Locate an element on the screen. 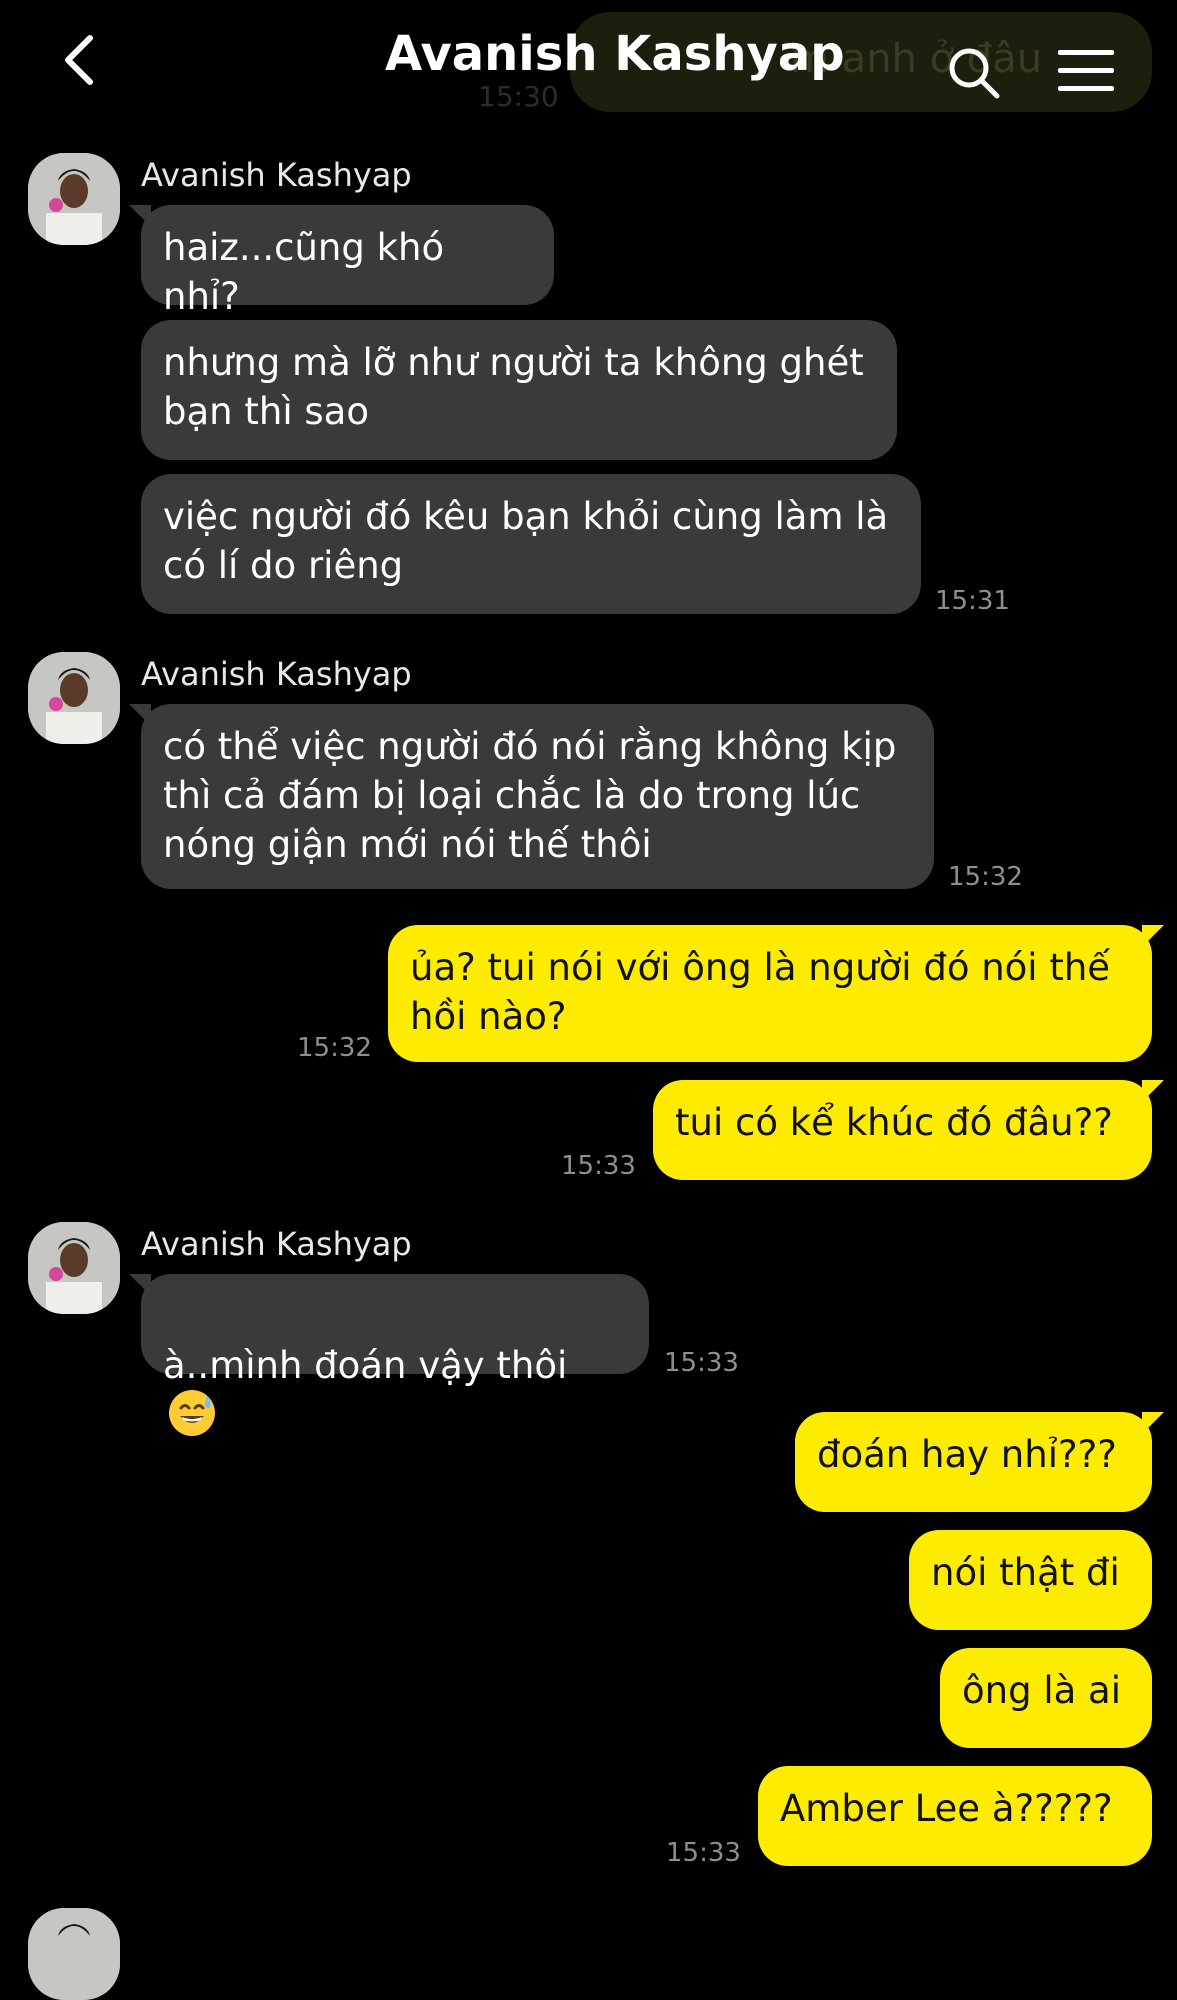  ghost-message-time: 15:30 is located at coordinates (518, 96).